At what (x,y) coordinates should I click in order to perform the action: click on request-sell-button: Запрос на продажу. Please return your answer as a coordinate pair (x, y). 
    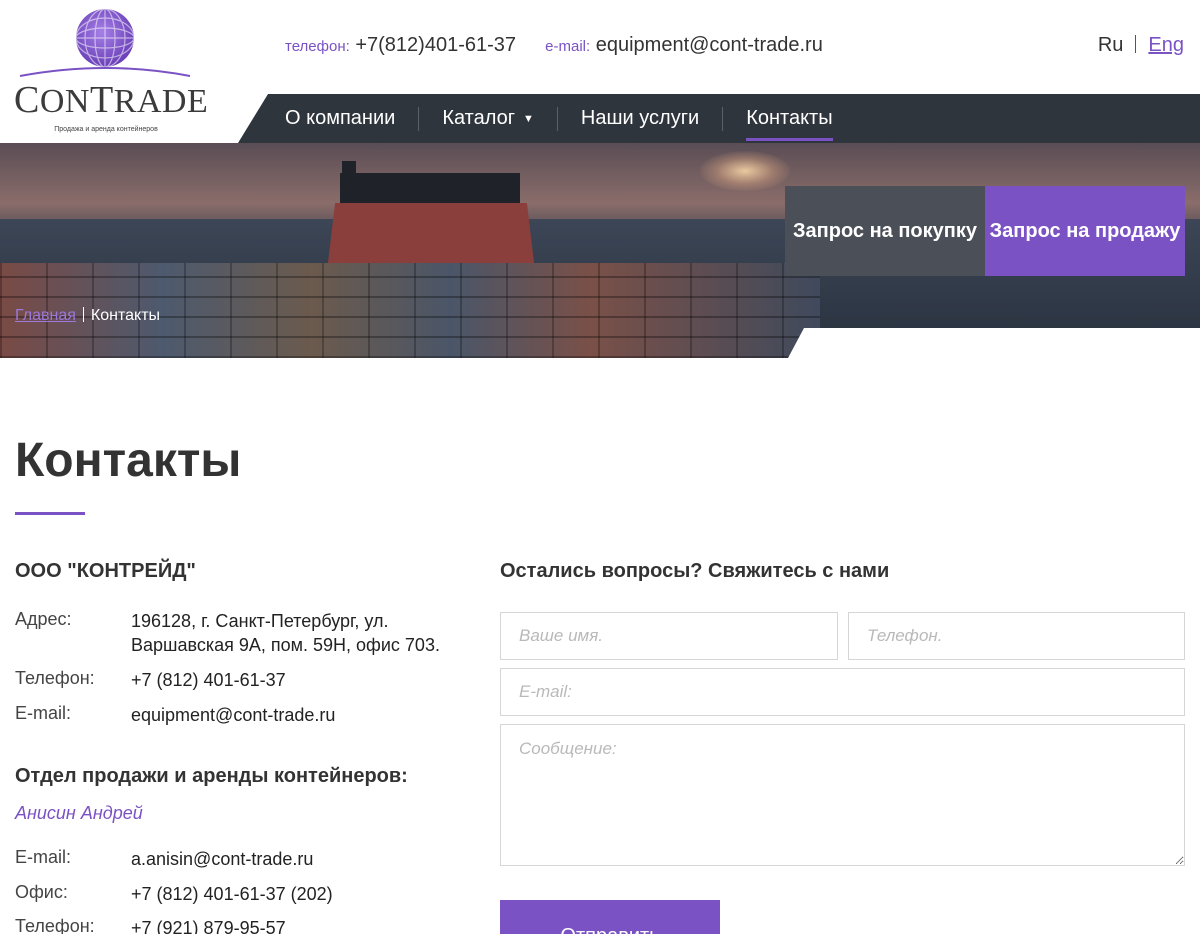
    Looking at the image, I should click on (1085, 231).